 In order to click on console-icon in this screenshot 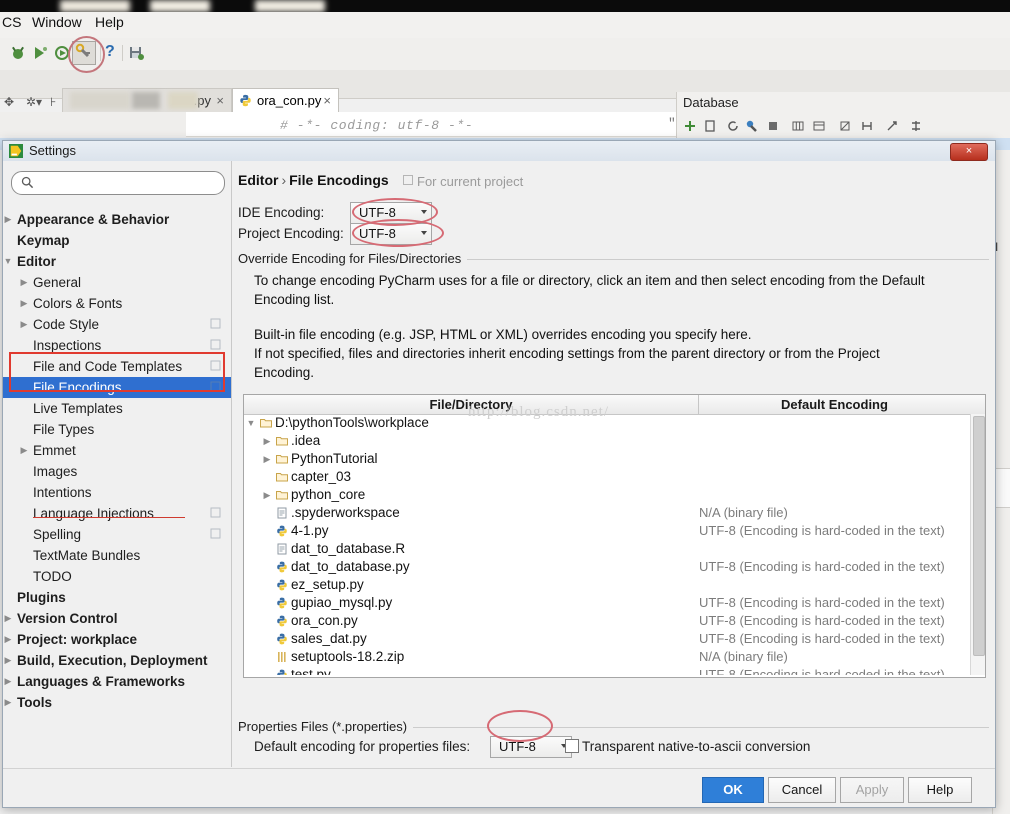, I will do `click(819, 126)`.